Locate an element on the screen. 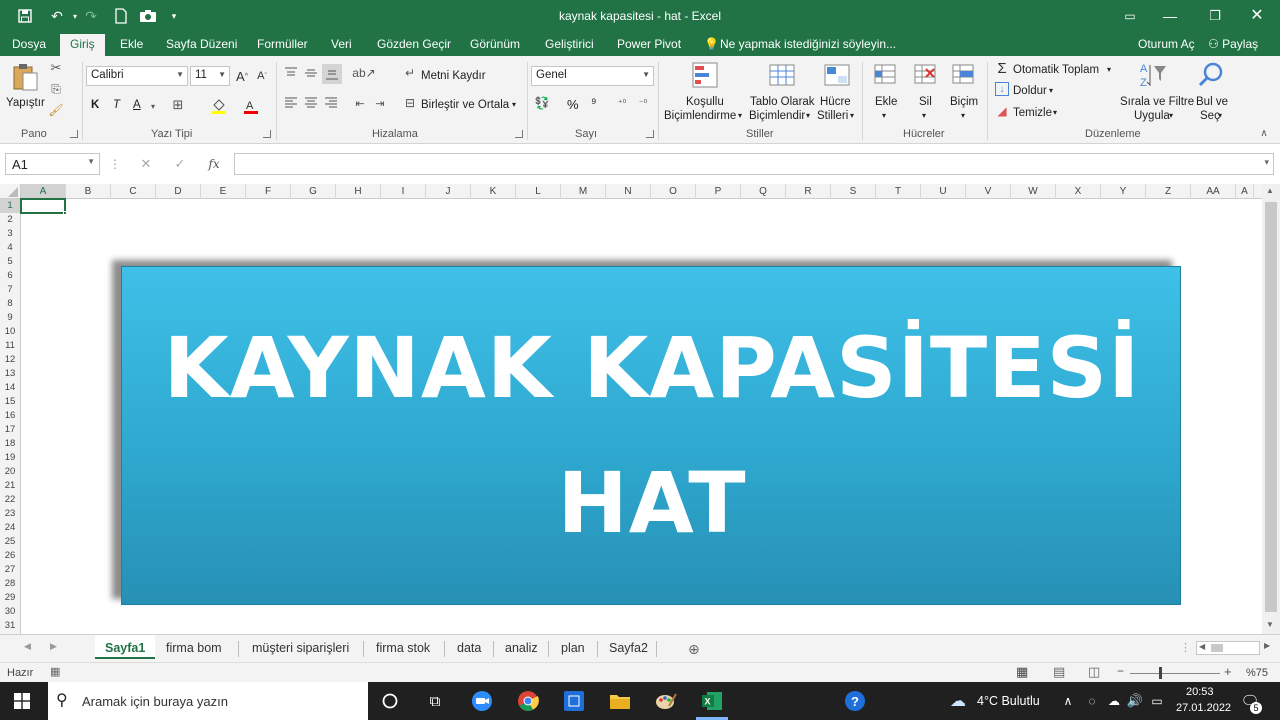 The width and height of the screenshot is (1280, 720). zoom-out-icon: − is located at coordinates (1120, 671).